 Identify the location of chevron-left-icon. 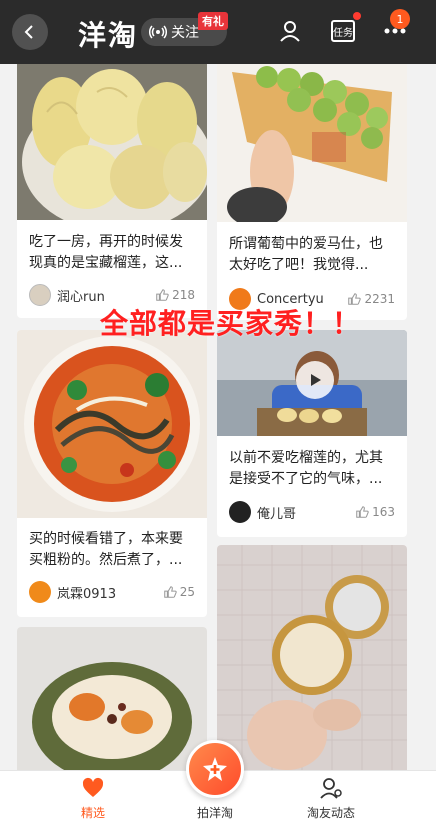
(28, 32).